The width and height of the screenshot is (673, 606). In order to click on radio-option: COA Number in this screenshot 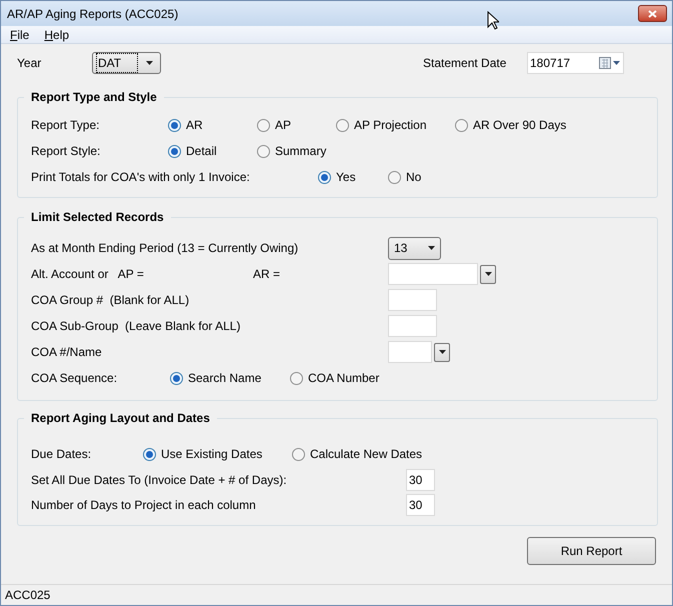, I will do `click(335, 378)`.